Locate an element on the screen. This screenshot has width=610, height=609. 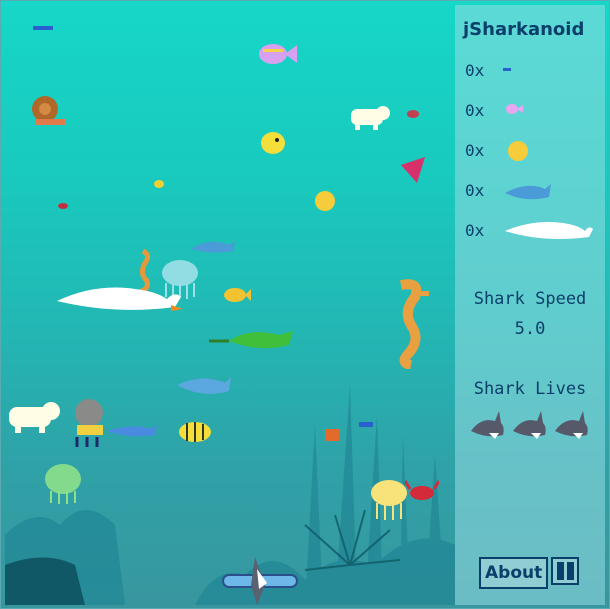
small-blue-fish is located at coordinates (43, 28).